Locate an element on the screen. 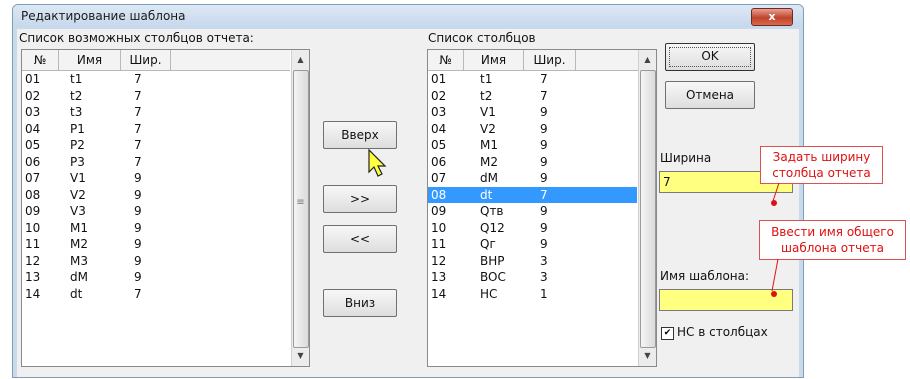 The width and height of the screenshot is (910, 379). item-number: 13 is located at coordinates (33, 277).